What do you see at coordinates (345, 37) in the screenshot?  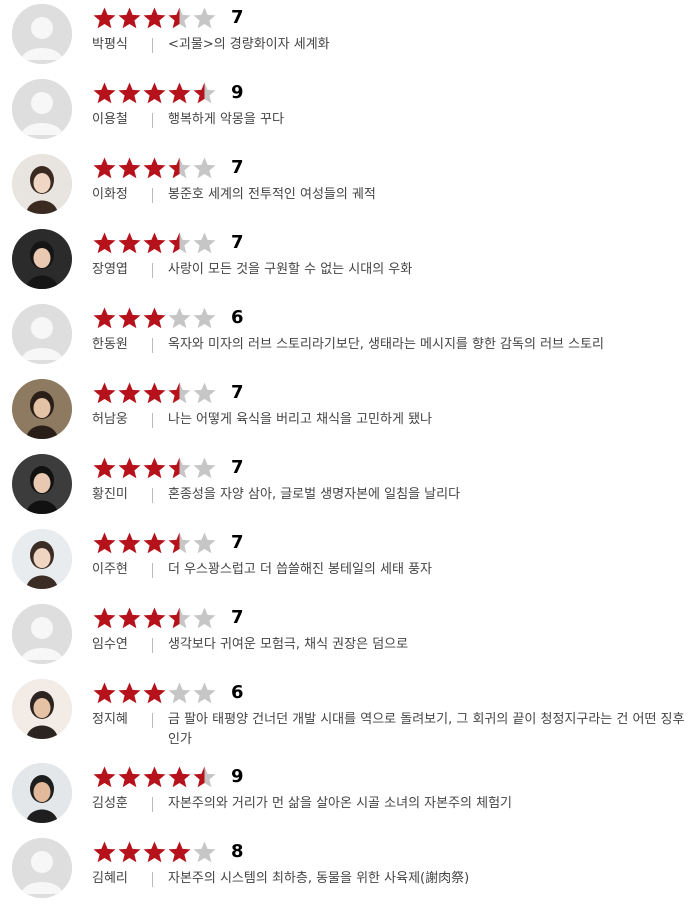 I see `review-item: 7 박평식 <괴물>의 경량화이자 세계화` at bounding box center [345, 37].